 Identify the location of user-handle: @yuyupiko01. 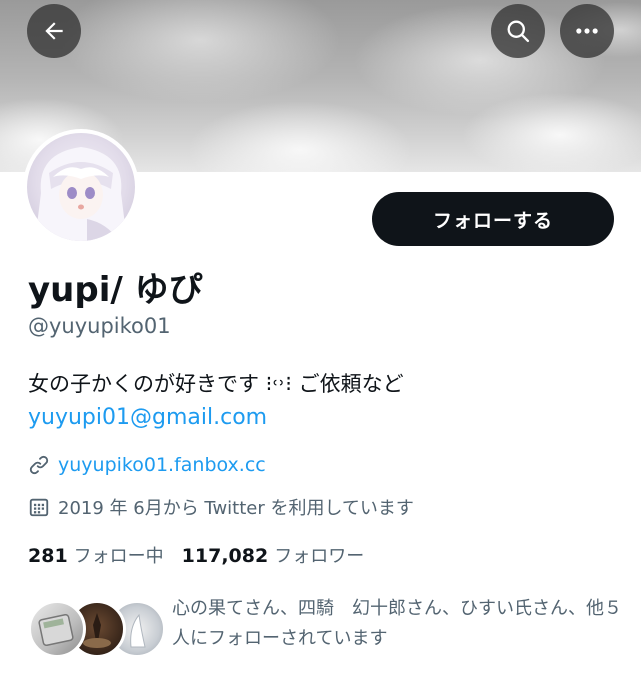
(99, 326).